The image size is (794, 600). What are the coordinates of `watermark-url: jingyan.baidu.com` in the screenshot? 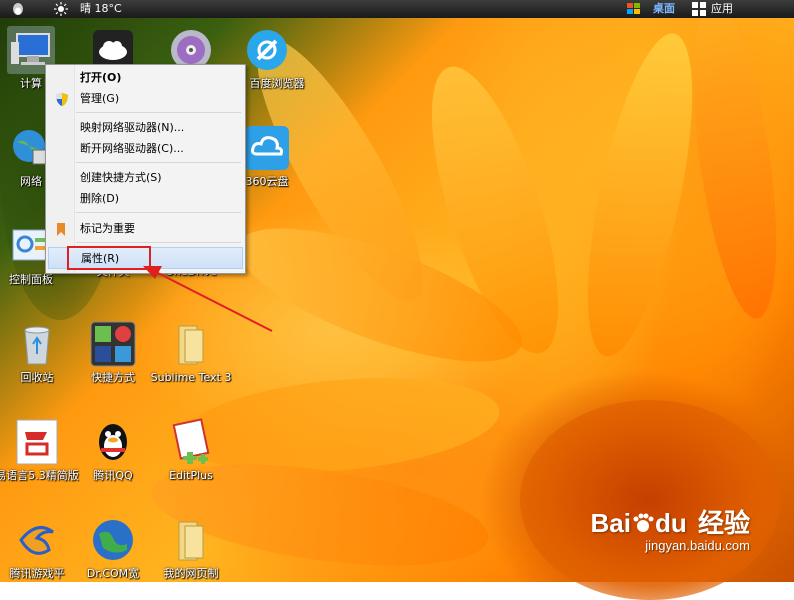 It's located at (697, 545).